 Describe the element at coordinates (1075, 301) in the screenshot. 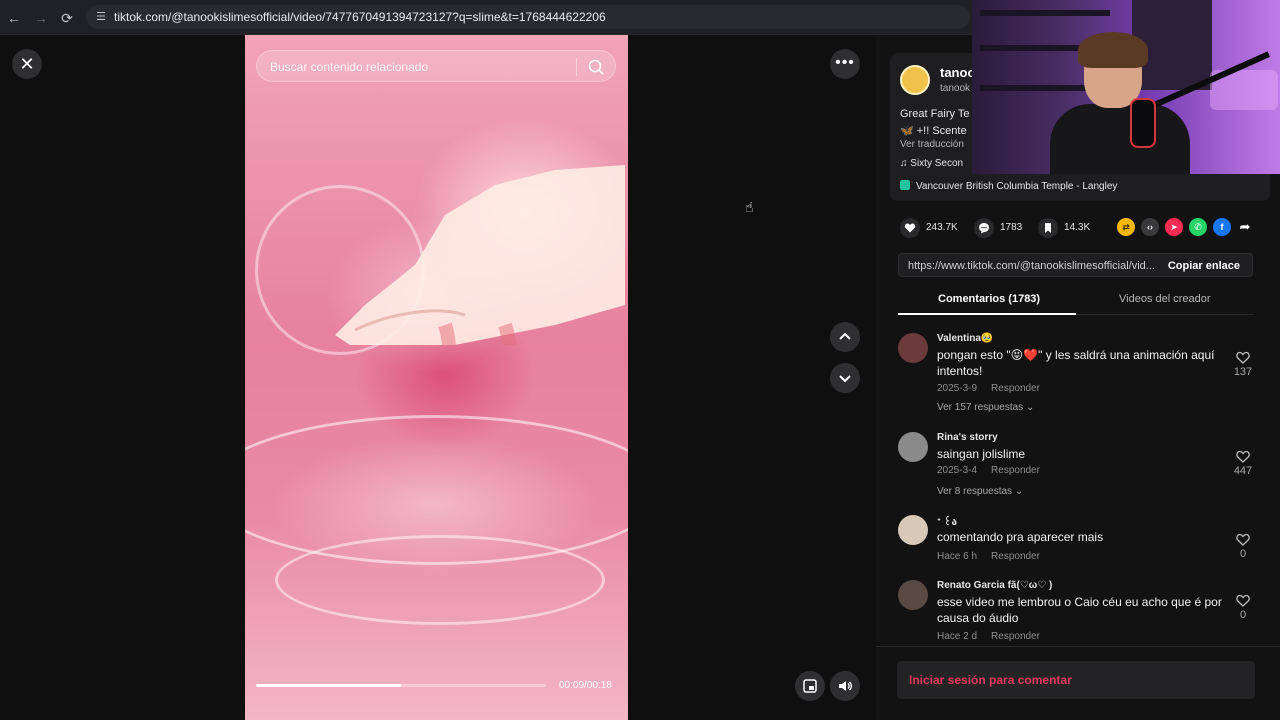

I see `panel-tabs: Comentarios (1783) Videos del creador` at that location.